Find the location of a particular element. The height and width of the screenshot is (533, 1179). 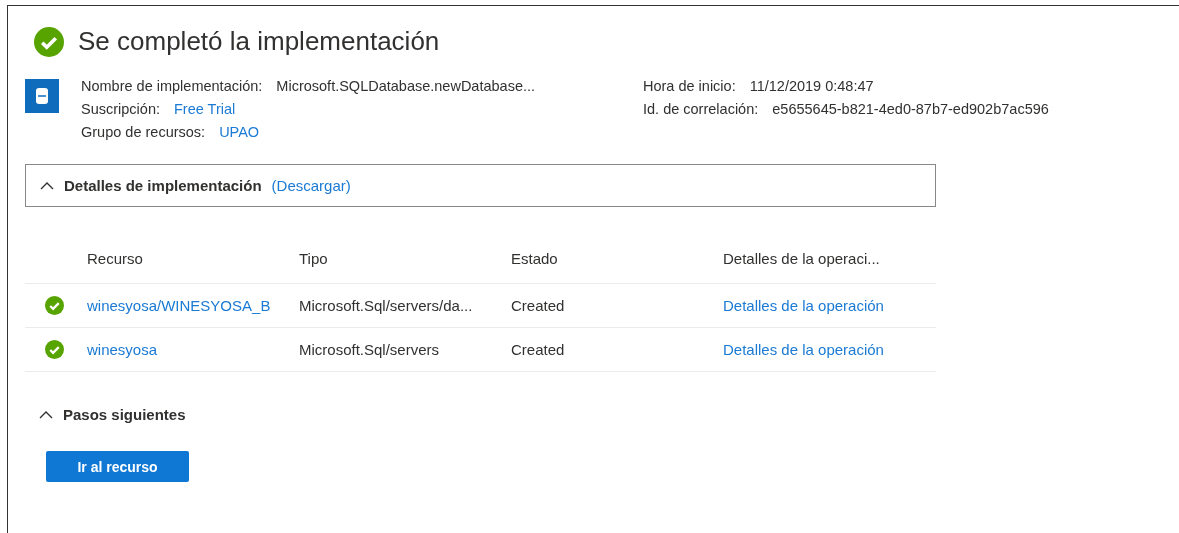

section-title: Pasos siguientes is located at coordinates (124, 414).